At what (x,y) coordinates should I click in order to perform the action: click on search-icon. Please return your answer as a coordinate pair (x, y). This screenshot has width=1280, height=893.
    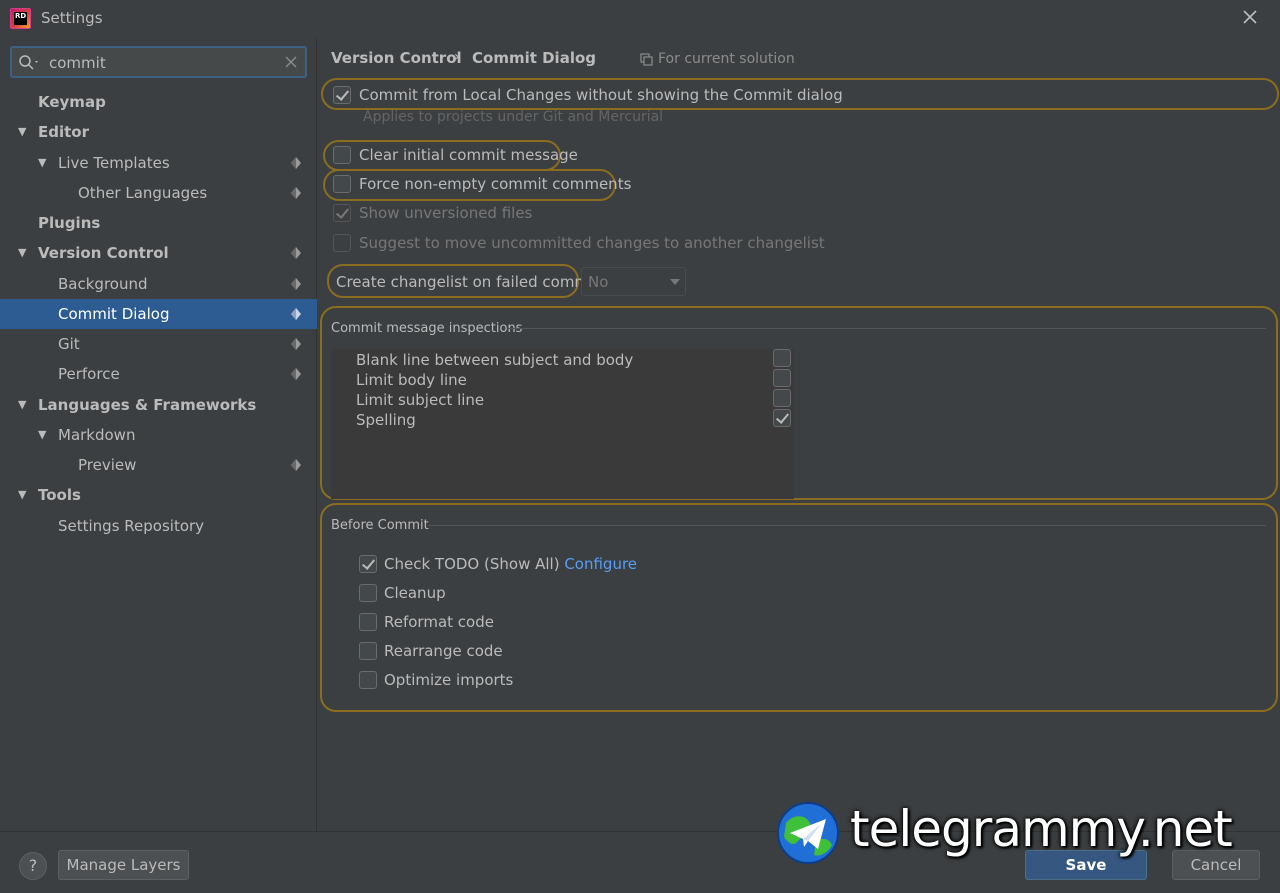
    Looking at the image, I should click on (28, 62).